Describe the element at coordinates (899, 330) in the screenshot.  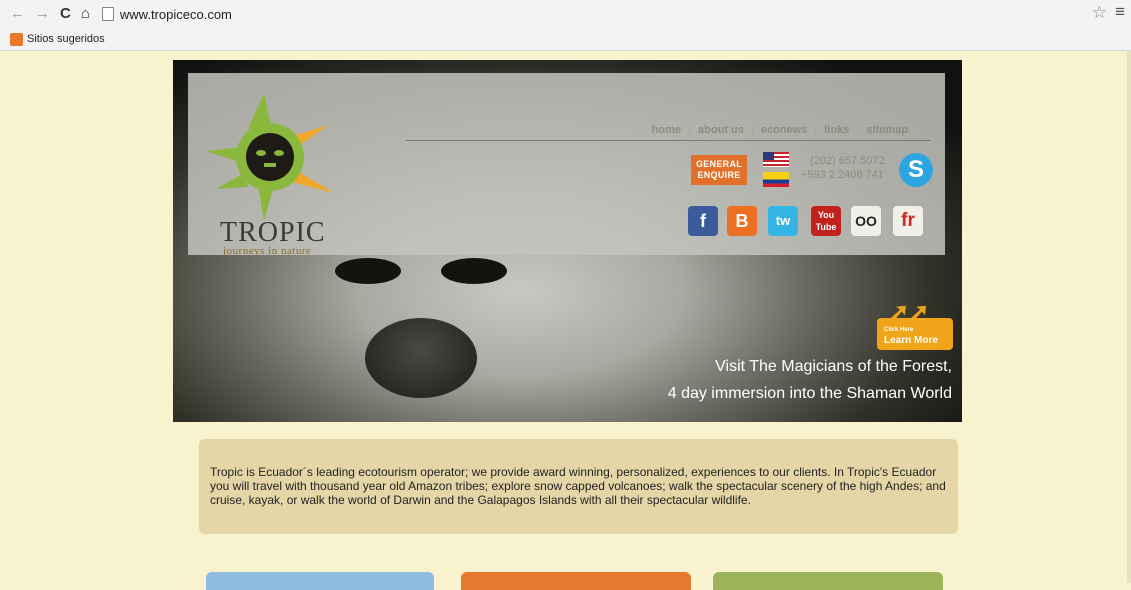
I see `learn-more-small-label: Click Here` at that location.